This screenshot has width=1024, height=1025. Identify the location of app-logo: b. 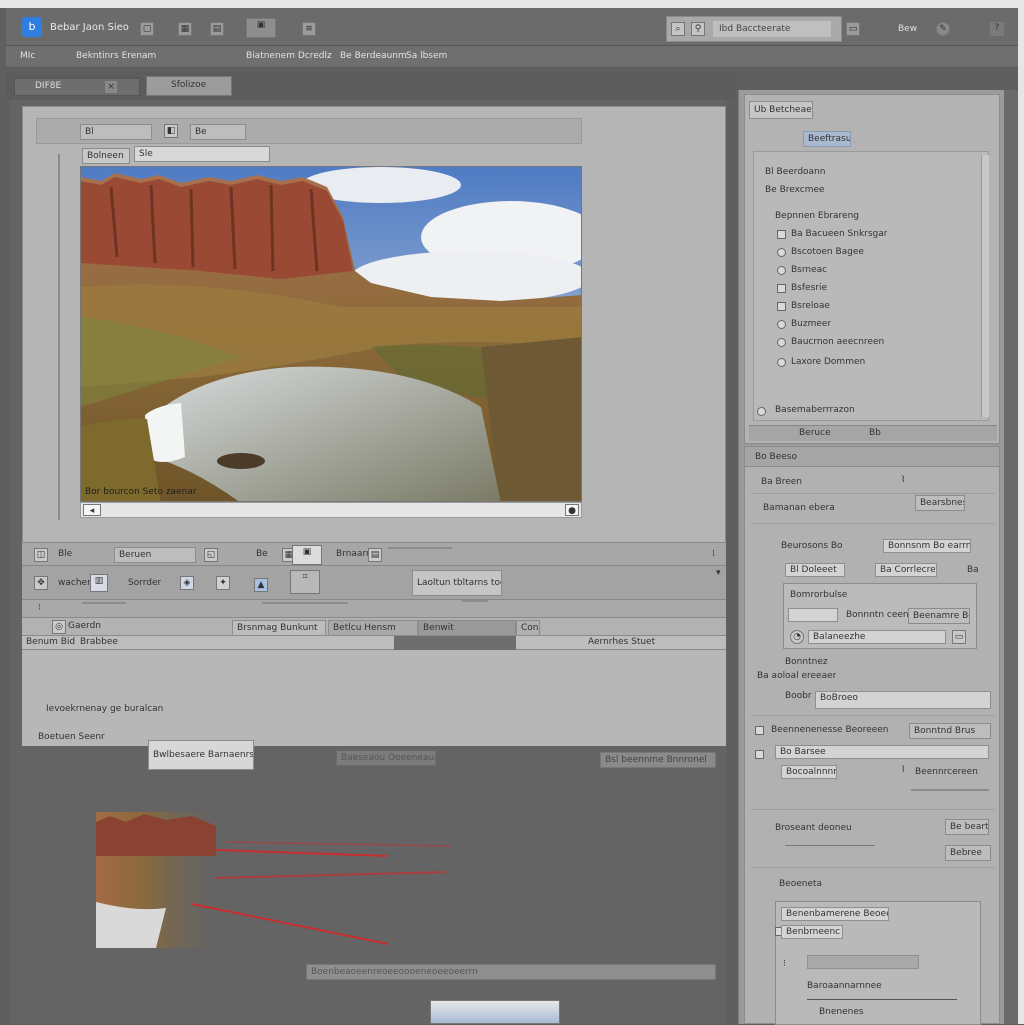
(32, 27).